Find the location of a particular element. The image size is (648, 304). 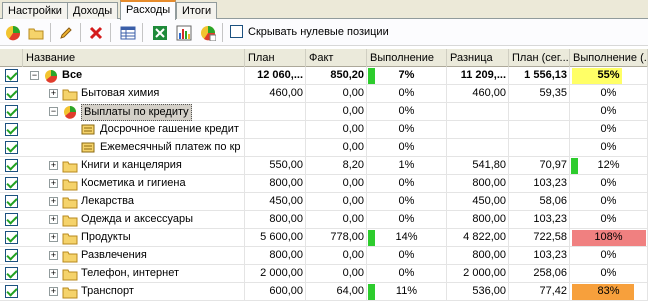

add-category-button is located at coordinates (13, 33).